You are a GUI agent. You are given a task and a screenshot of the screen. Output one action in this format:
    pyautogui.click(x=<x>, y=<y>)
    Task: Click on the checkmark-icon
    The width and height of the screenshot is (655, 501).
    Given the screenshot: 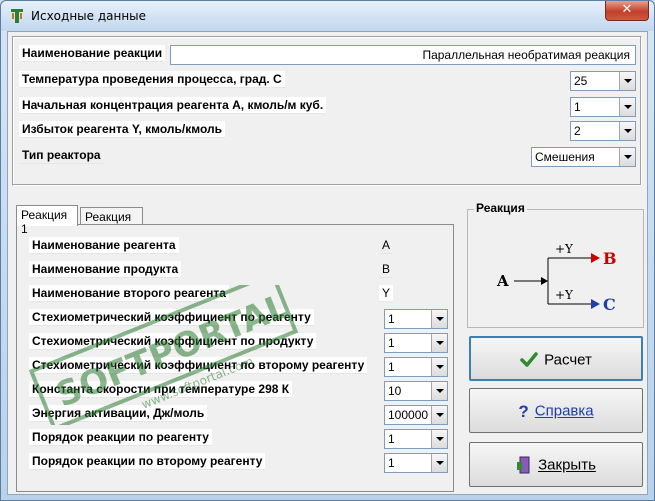 What is the action you would take?
    pyautogui.click(x=529, y=359)
    